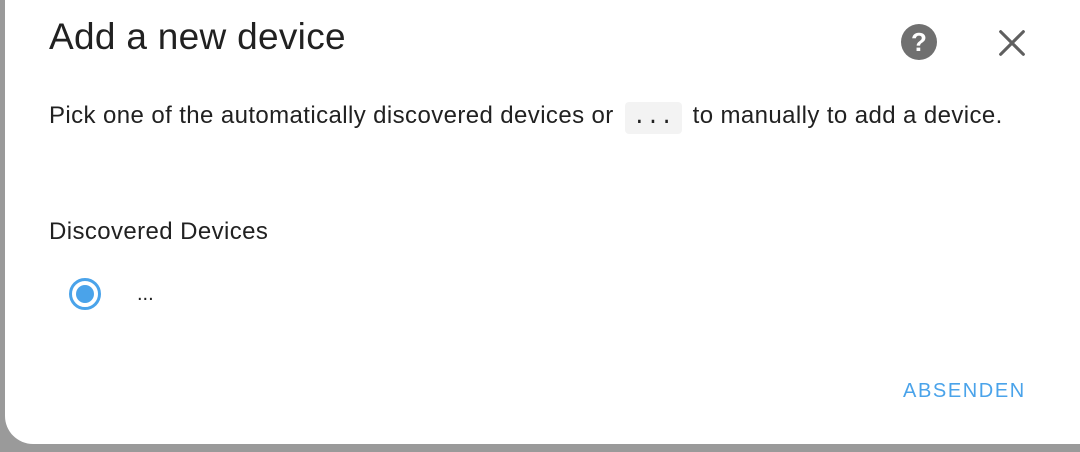 This screenshot has height=452, width=1080. I want to click on help-icon: ?, so click(919, 42).